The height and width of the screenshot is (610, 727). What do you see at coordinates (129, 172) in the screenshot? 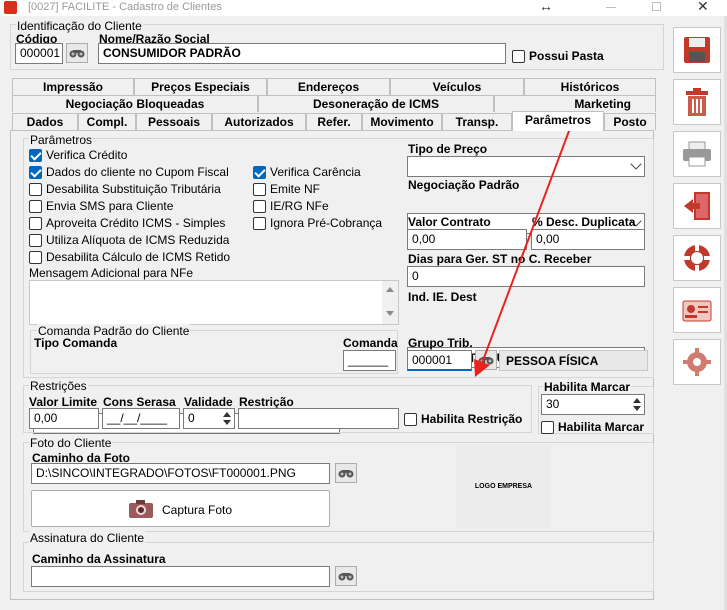
I see `dados-cupom-checkbox: Dados do cliente no Cupom Fiscal` at bounding box center [129, 172].